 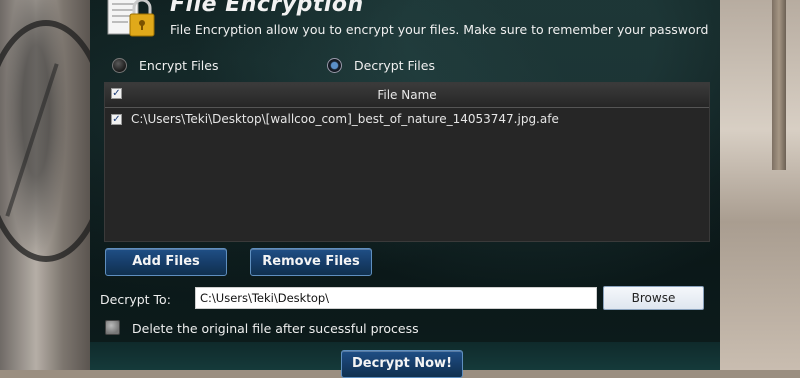 I want to click on remove-files-button: Remove Files, so click(x=311, y=262).